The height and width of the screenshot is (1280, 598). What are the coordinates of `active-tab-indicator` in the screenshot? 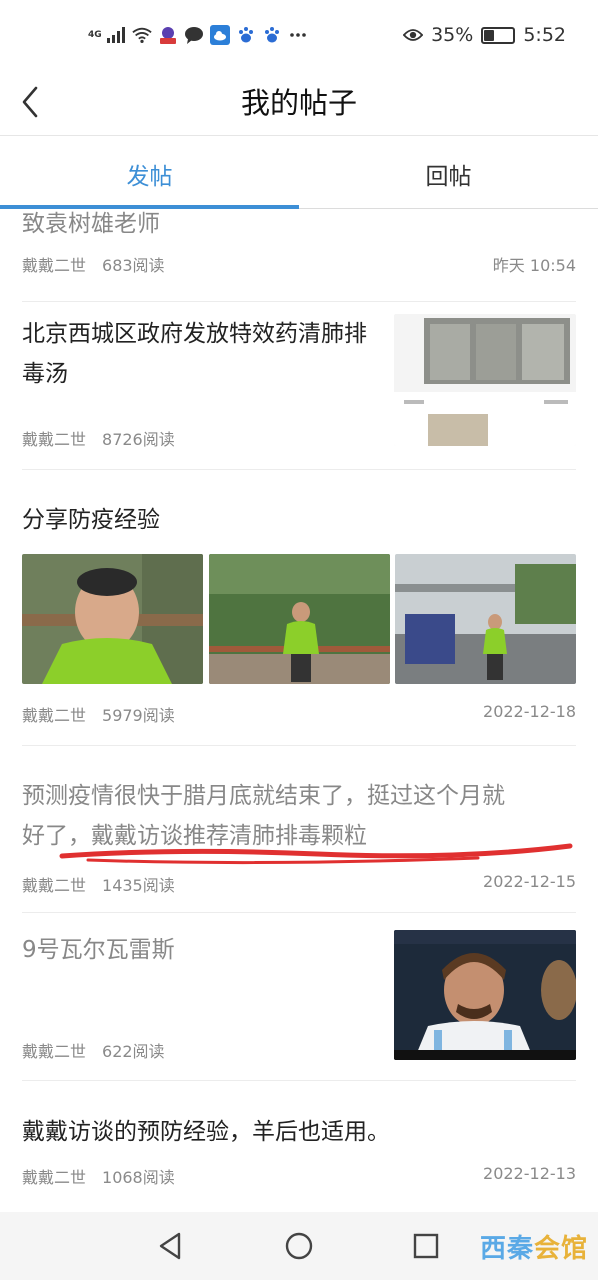 It's located at (149, 207).